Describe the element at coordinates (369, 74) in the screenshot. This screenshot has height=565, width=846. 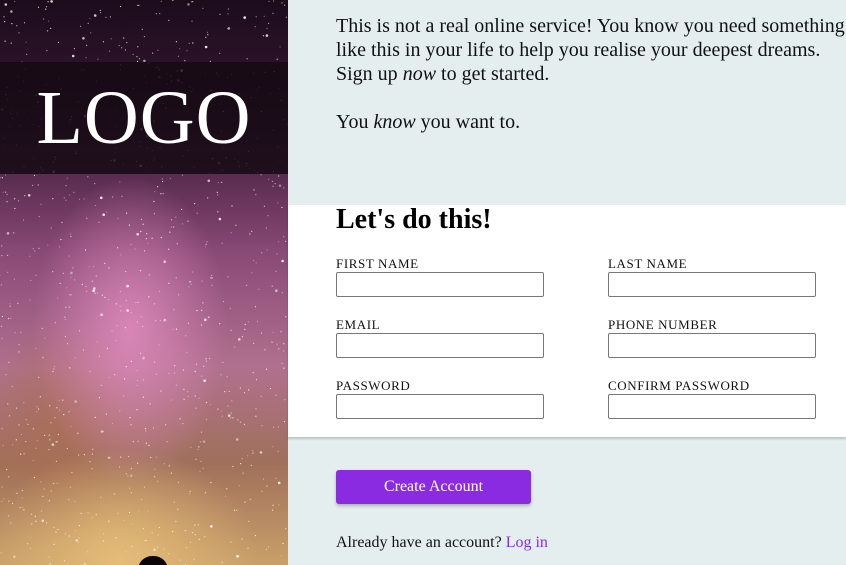
I see `intro-line-3-pre: Sign up` at that location.